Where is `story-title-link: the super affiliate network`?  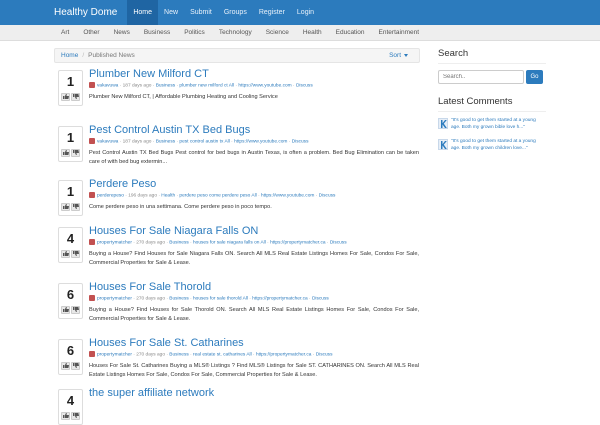
story-title-link: the super affiliate network is located at coordinates (254, 393).